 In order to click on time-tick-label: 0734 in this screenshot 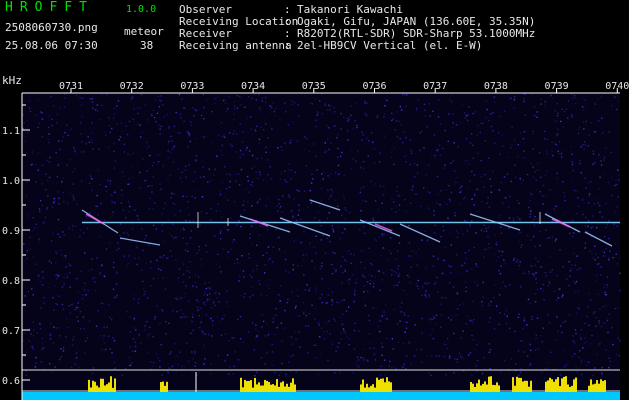, I will do `click(253, 86)`.